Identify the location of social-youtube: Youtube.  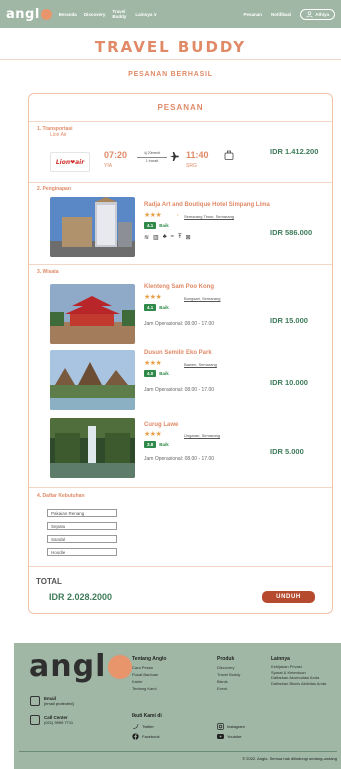
(229, 736).